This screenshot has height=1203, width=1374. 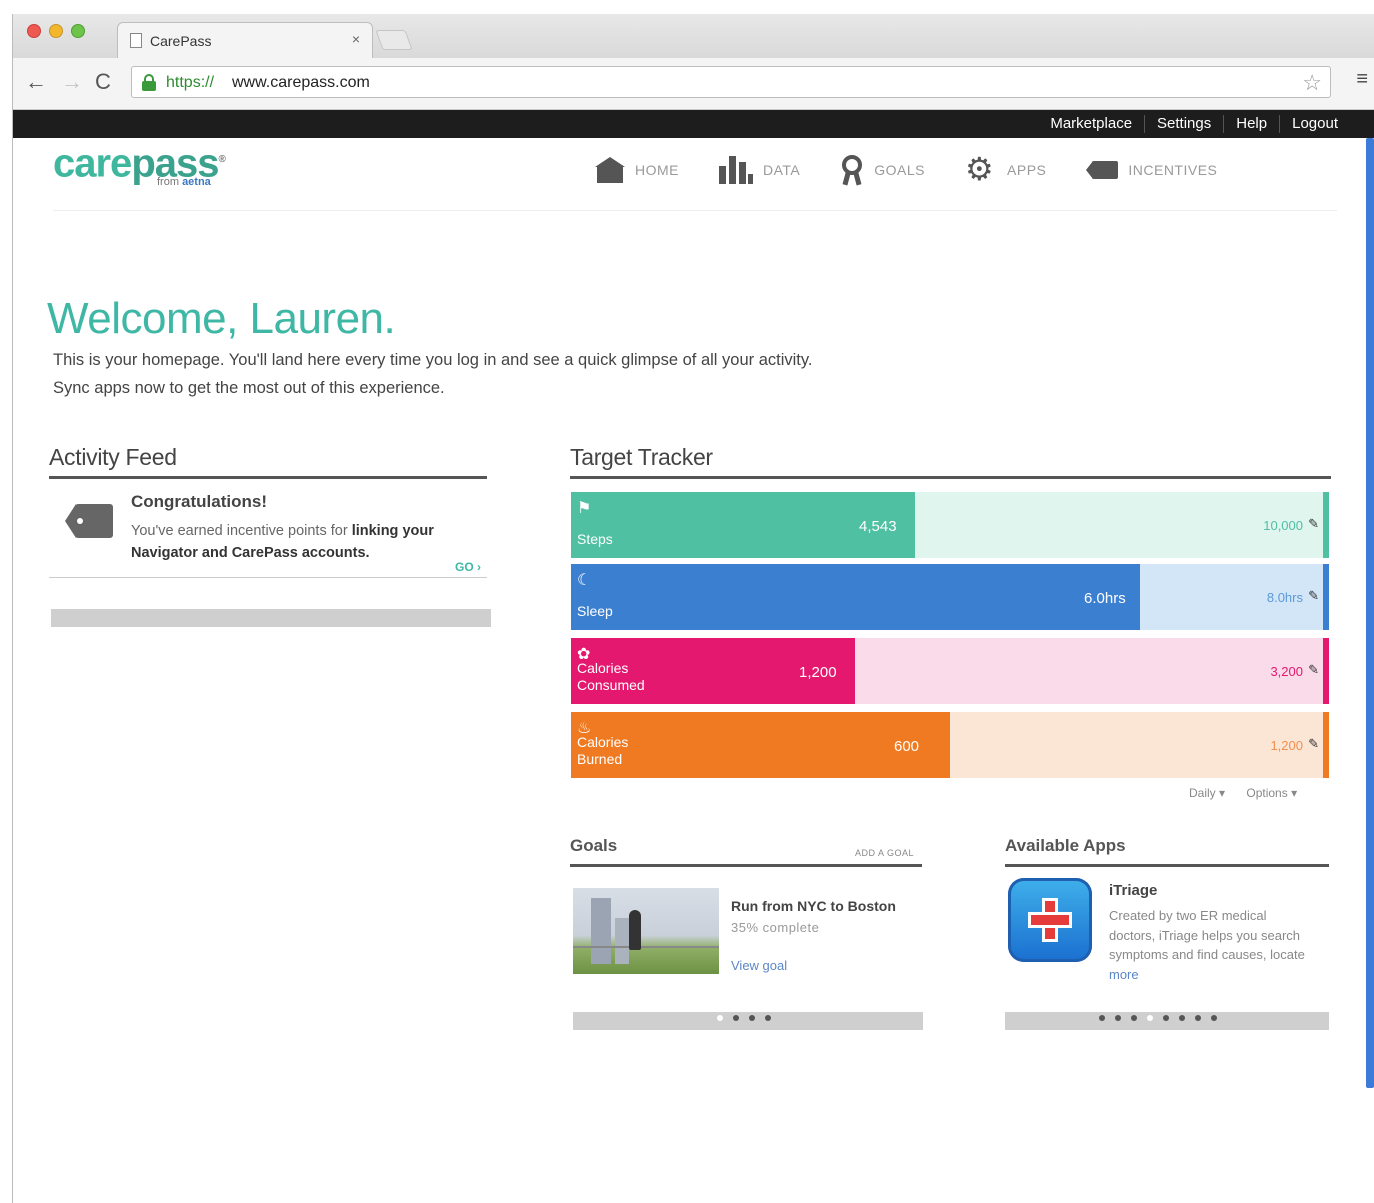 What do you see at coordinates (693, 124) in the screenshot?
I see `site-topbar: Marketplace Settings Help Logout` at bounding box center [693, 124].